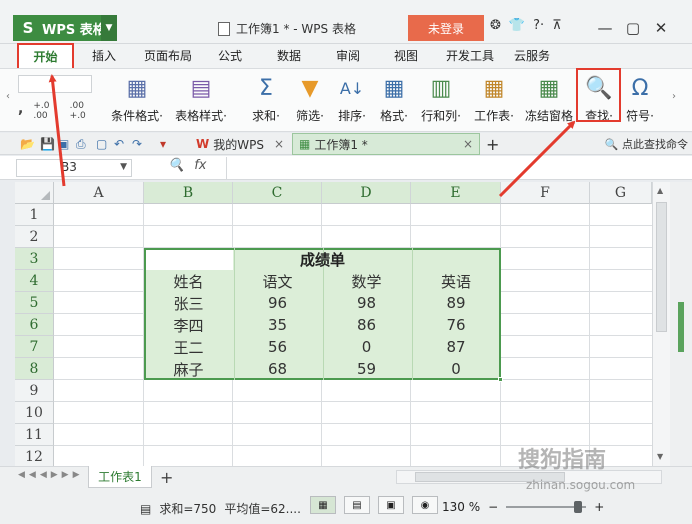 Image resolution: width=692 pixels, height=524 pixels. What do you see at coordinates (446, 28) in the screenshot?
I see `login-button: 未登录` at bounding box center [446, 28].